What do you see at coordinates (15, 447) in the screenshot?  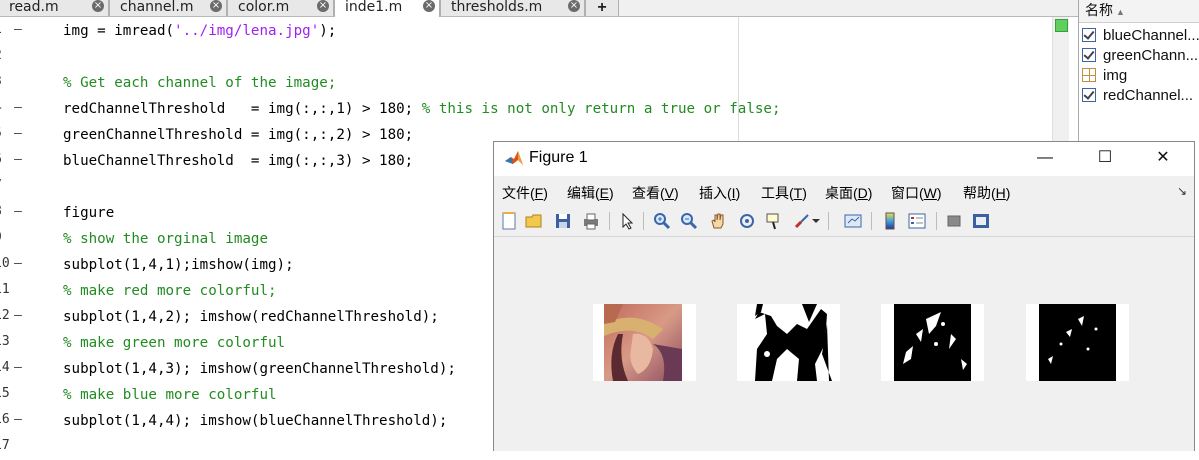 I see `line-number-gutter: 17` at bounding box center [15, 447].